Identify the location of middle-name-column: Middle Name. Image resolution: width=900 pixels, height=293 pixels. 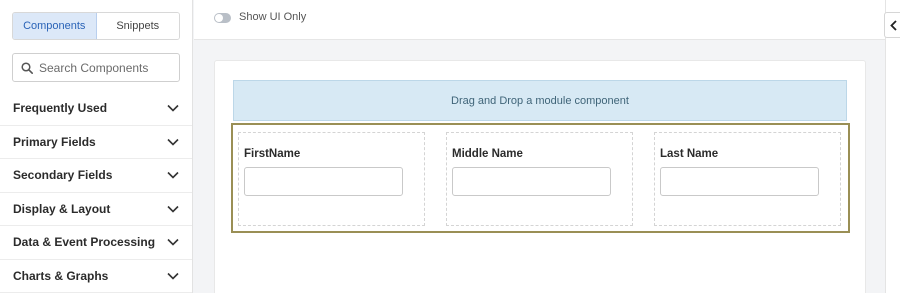
(539, 179).